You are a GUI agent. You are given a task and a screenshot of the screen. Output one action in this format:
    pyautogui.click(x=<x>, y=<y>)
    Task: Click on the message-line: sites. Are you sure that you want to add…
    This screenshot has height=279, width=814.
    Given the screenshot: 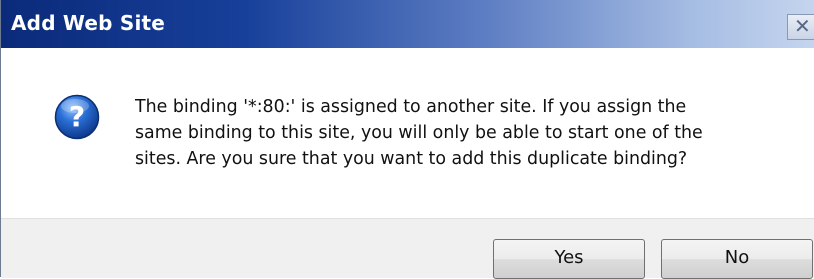 What is the action you would take?
    pyautogui.click(x=411, y=159)
    